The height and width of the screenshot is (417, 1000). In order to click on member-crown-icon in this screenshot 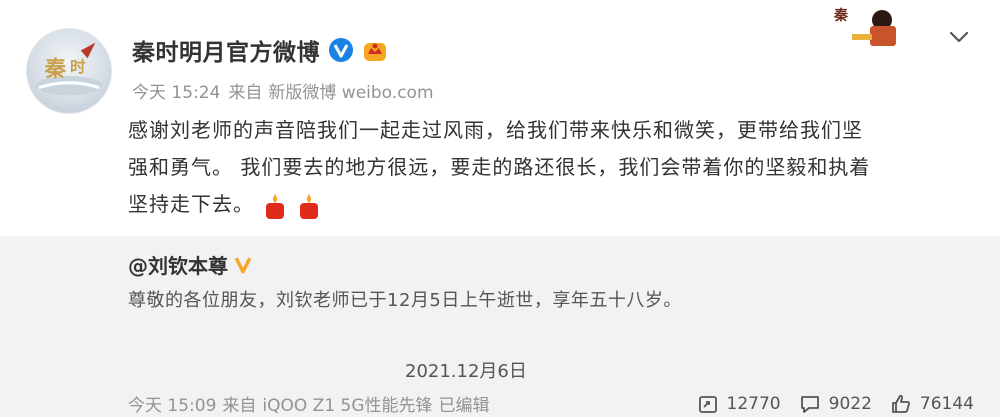, I will do `click(375, 50)`.